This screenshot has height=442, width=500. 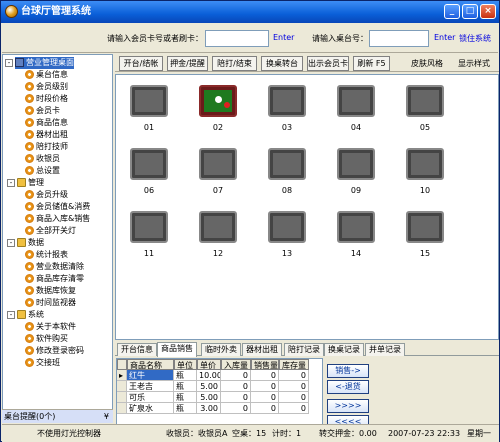 I want to click on tab-0: 开台信息, so click(x=137, y=349).